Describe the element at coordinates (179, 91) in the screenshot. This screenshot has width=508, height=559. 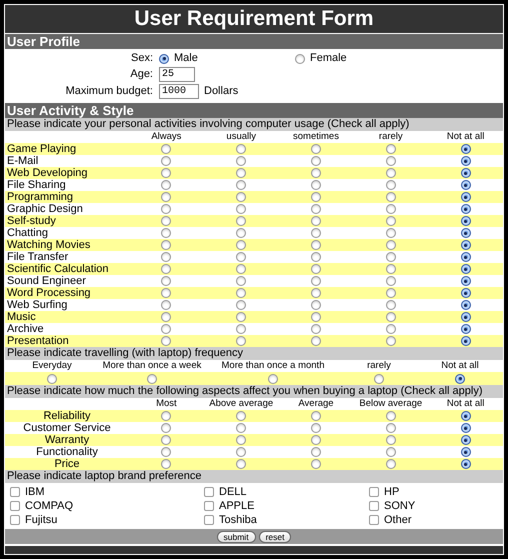
I see `budget-field: 1000` at that location.